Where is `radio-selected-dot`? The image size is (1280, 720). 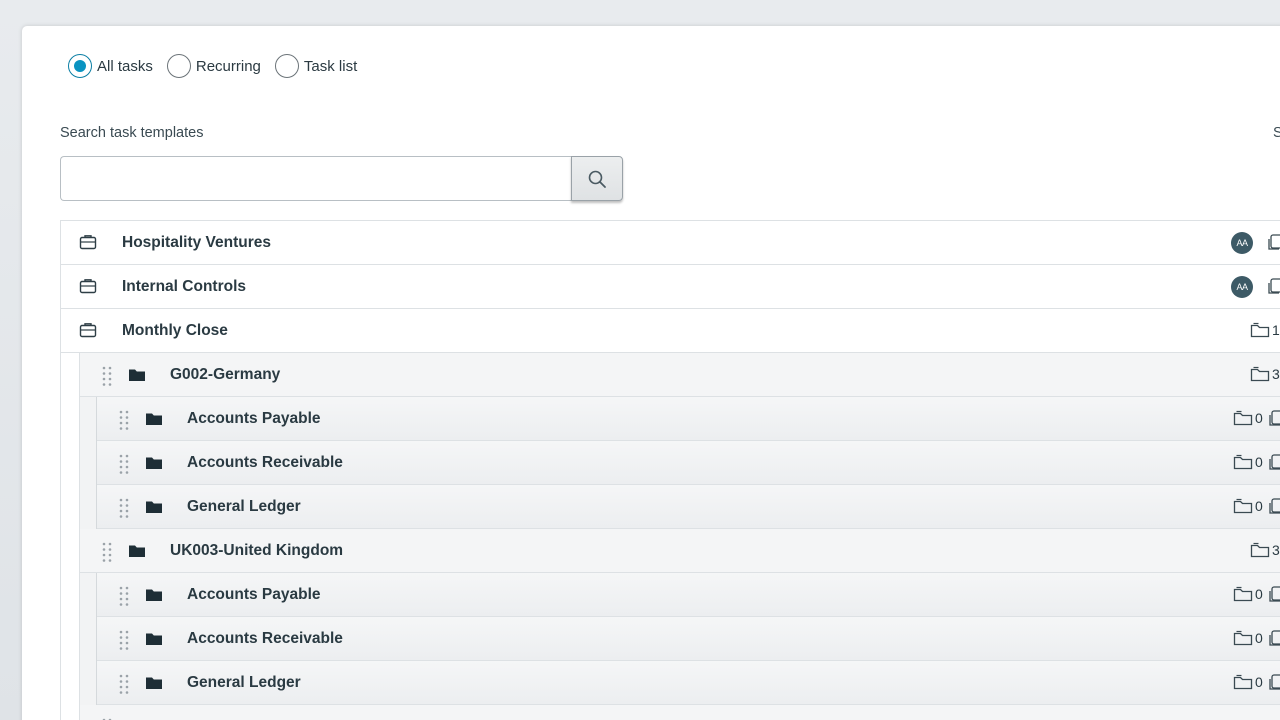 radio-selected-dot is located at coordinates (80, 66).